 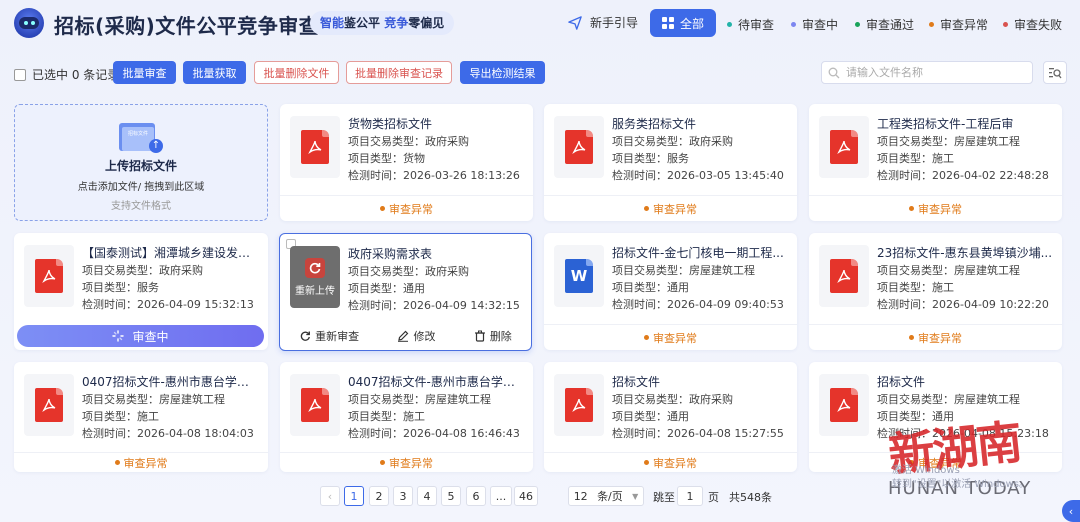 What do you see at coordinates (1032, 24) in the screenshot?
I see `filter-failed: 审查失败` at bounding box center [1032, 24].